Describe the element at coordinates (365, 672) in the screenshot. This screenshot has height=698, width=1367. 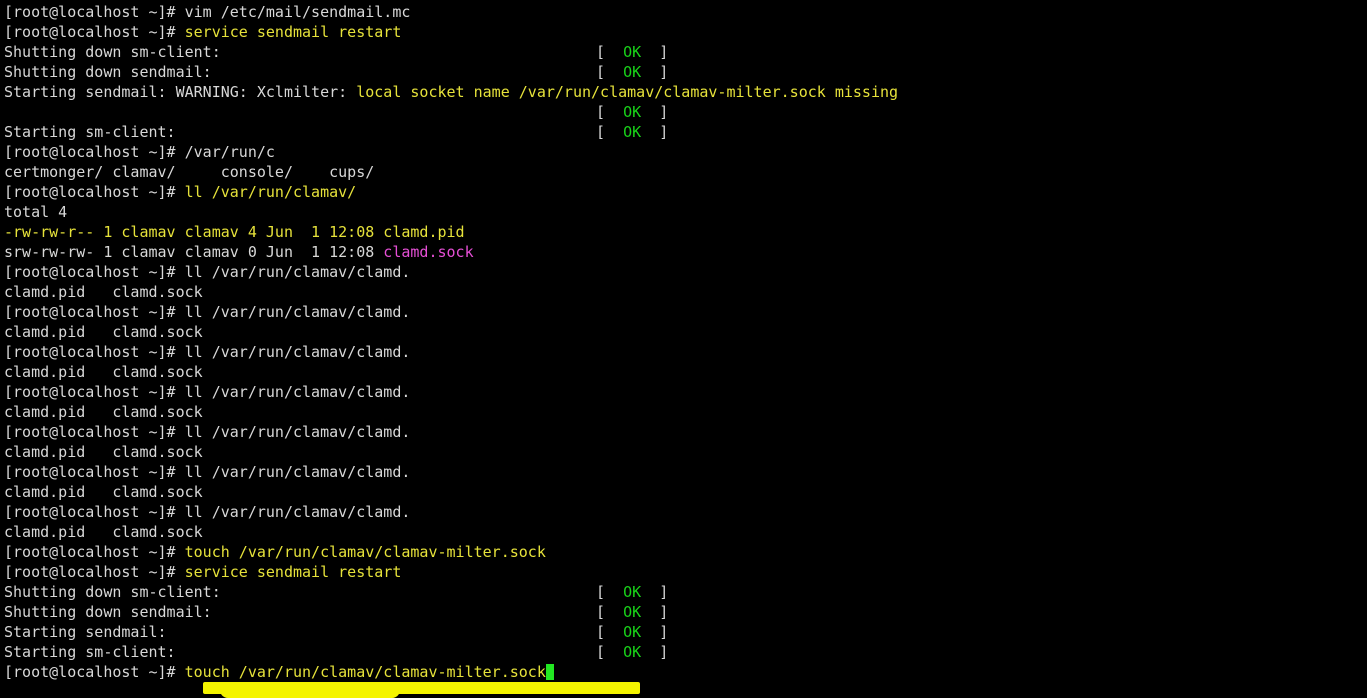
I see `terminal-text: touch /var/run/clamav/clamav-milter.sock` at that location.